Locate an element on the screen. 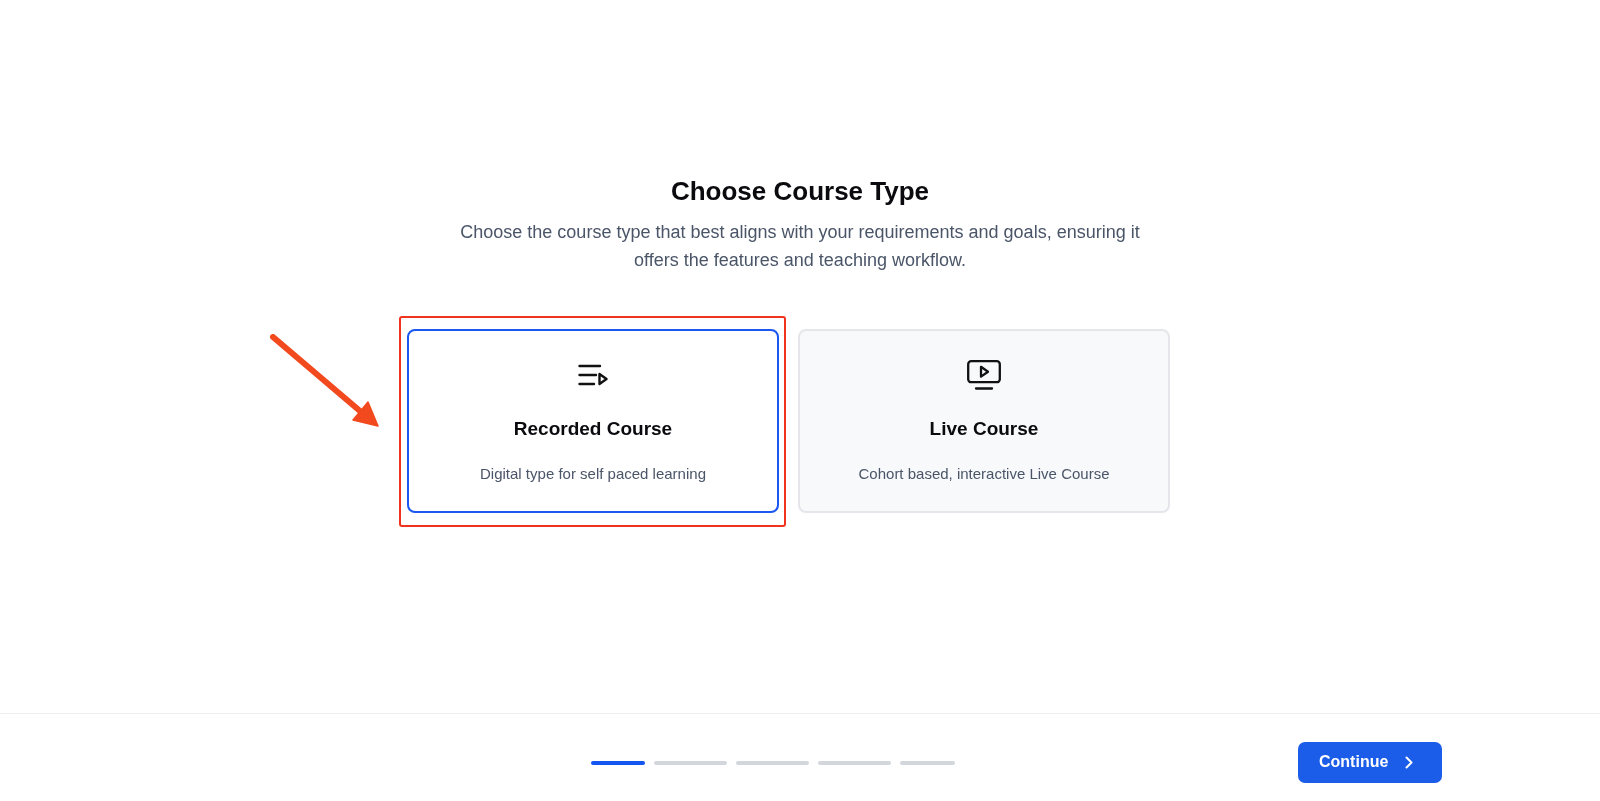 The height and width of the screenshot is (801, 1600). course-type-card: Live Course Cohort based, interactive Live Course is located at coordinates (984, 421).